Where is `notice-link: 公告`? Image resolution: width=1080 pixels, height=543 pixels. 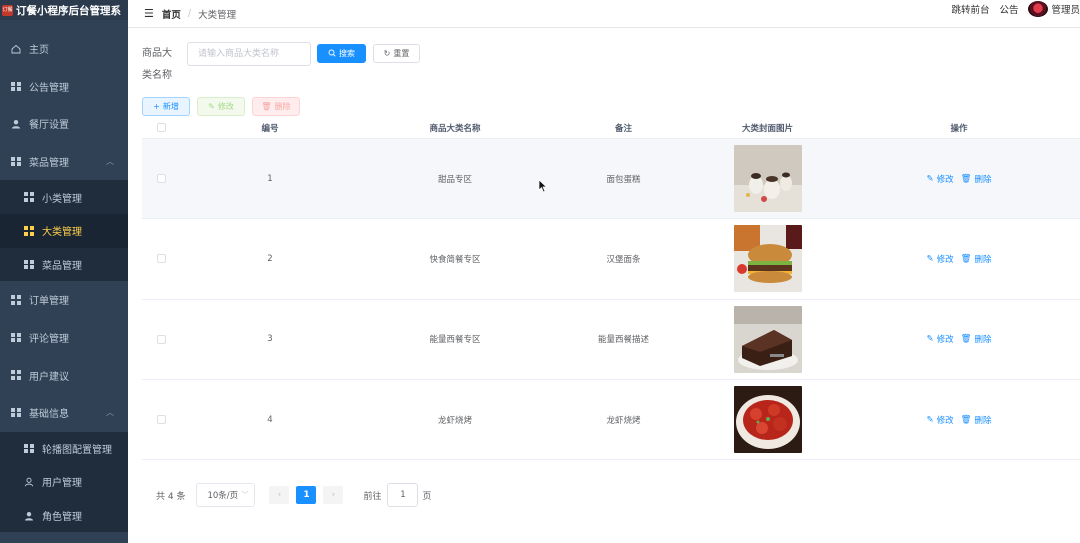
notice-link: 公告 is located at coordinates (1008, 9).